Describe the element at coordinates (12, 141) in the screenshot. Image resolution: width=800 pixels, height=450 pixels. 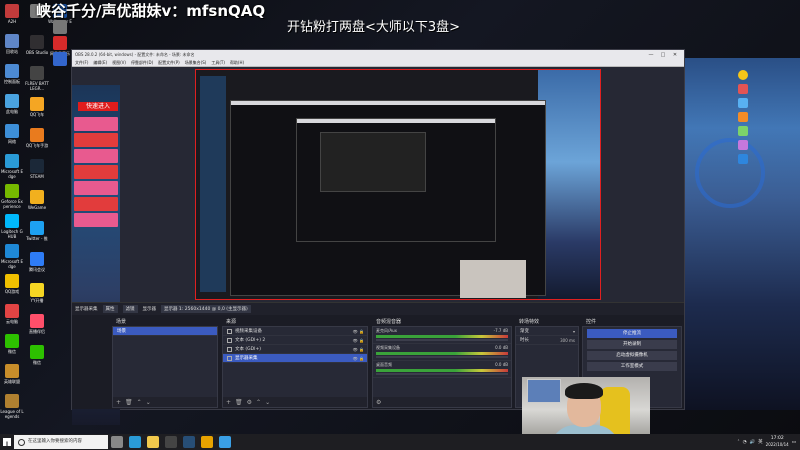
I see `desktop-icon-label: 网络` at that location.